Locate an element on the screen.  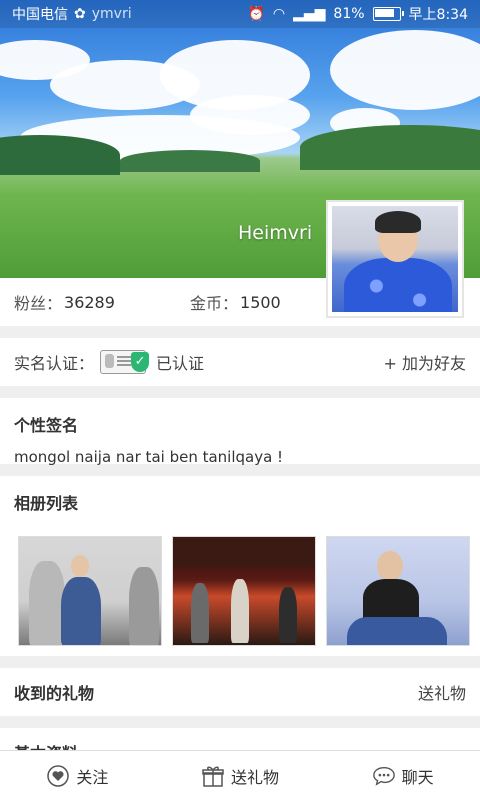
wifi-icon: ◠ is located at coordinates (279, 14).